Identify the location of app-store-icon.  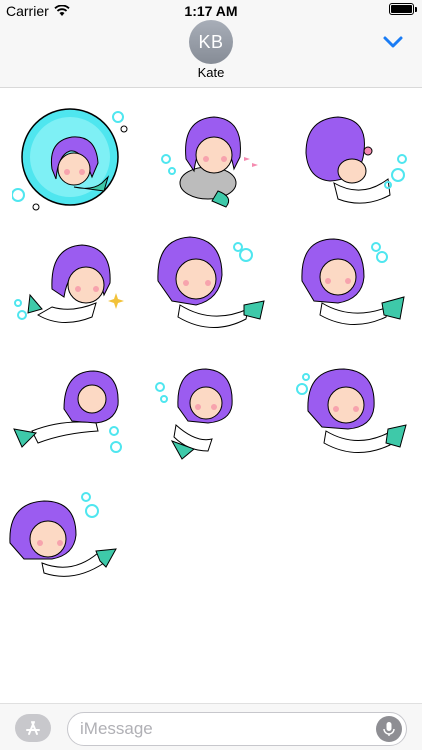
(33, 728).